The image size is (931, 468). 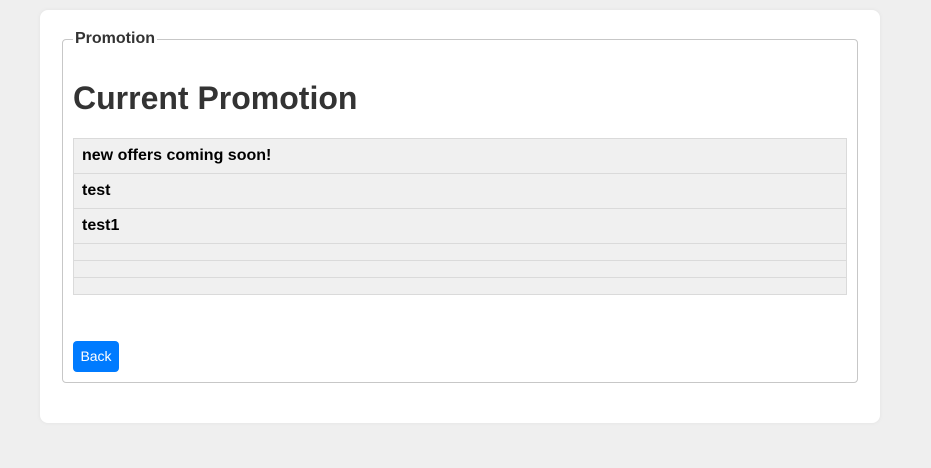 I want to click on table-row: test, so click(x=460, y=191).